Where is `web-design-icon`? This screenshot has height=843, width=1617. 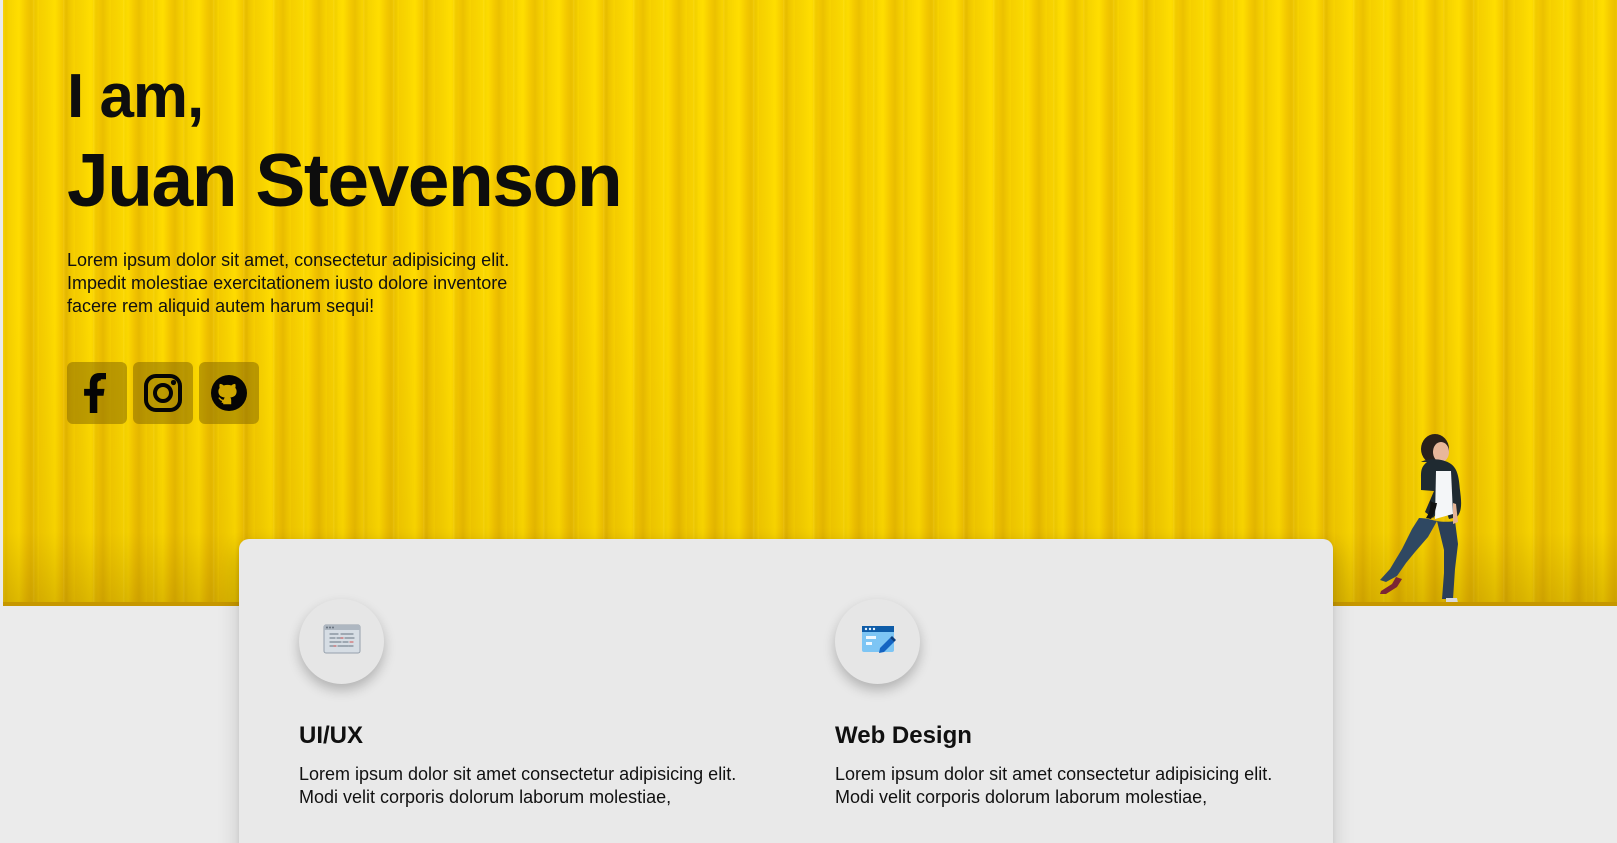
web-design-icon is located at coordinates (878, 641).